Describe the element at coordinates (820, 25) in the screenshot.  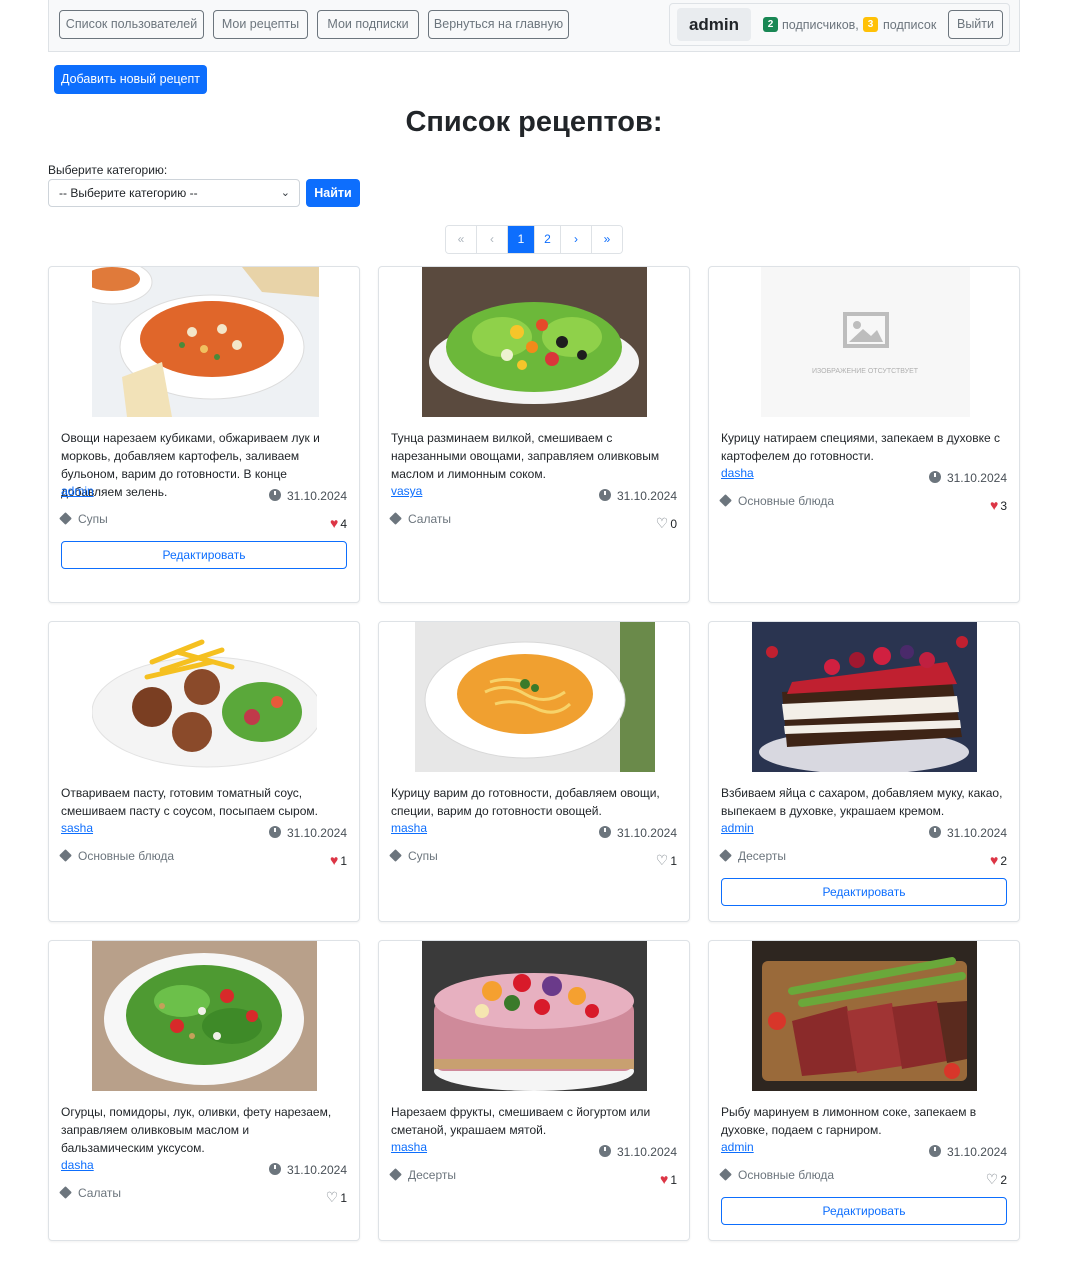
I see `followers-label: подписчиков,` at that location.